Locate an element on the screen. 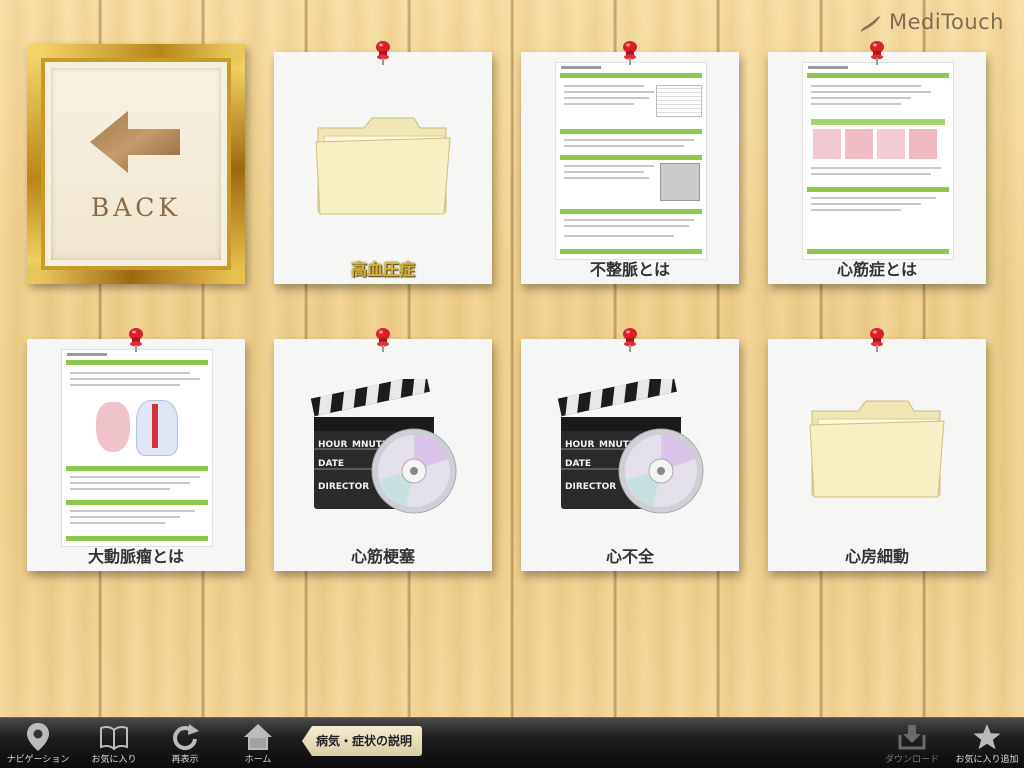 The width and height of the screenshot is (1024, 768). back-button-canvas: BACK is located at coordinates (136, 164).